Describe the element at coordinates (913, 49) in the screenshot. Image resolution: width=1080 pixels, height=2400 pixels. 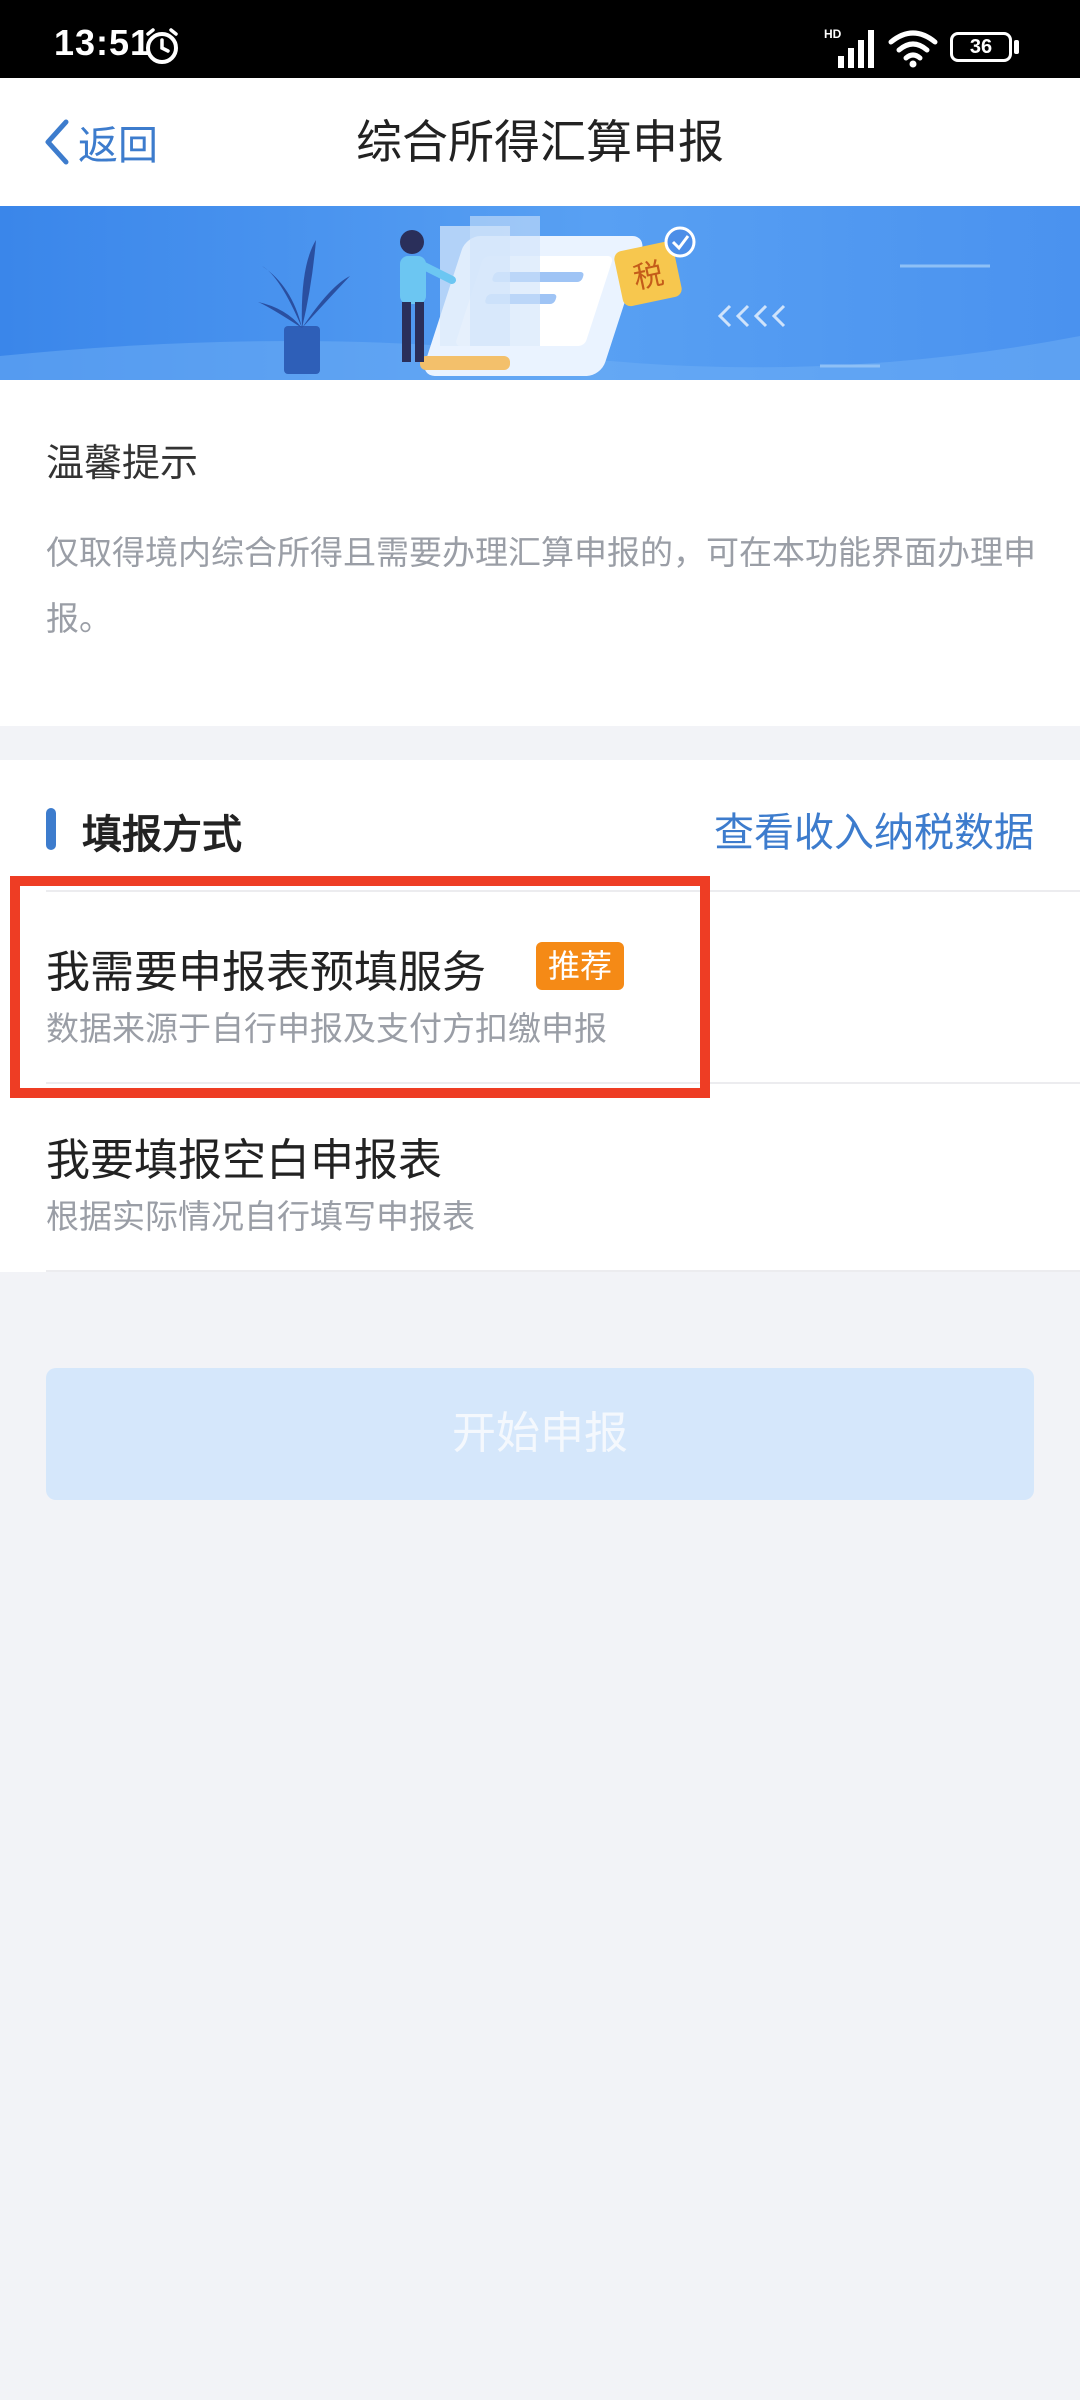
I see `wifi-icon` at that location.